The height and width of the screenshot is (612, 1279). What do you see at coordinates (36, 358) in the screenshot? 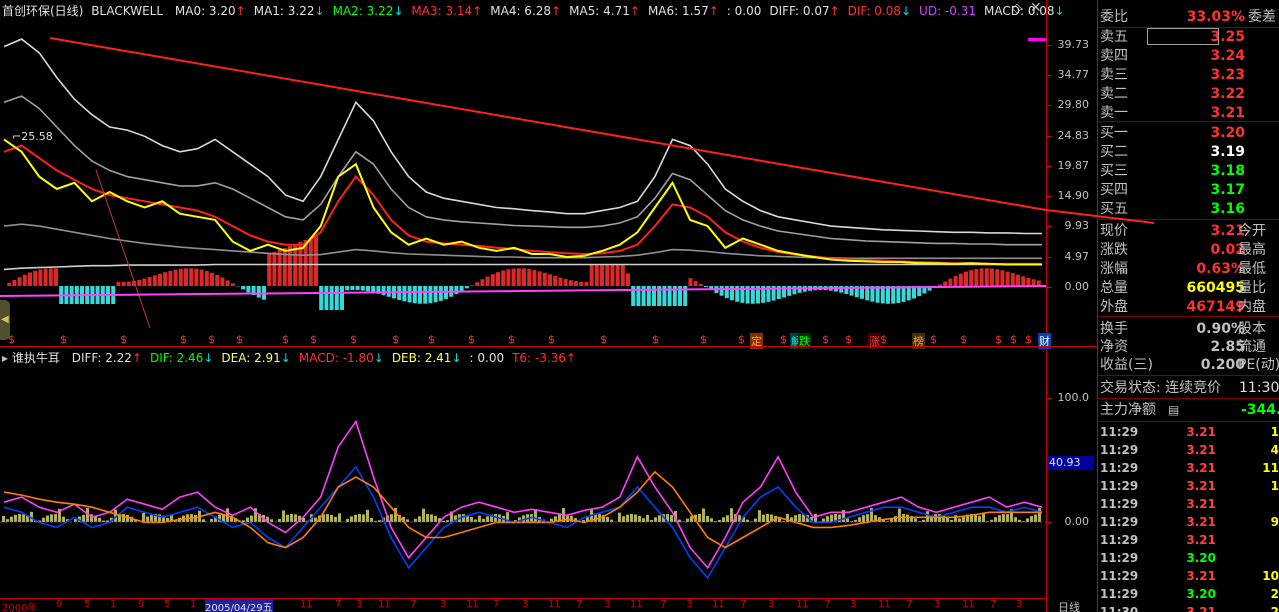
I see `sub-indicator-title: 谁执牛耳` at bounding box center [36, 358].